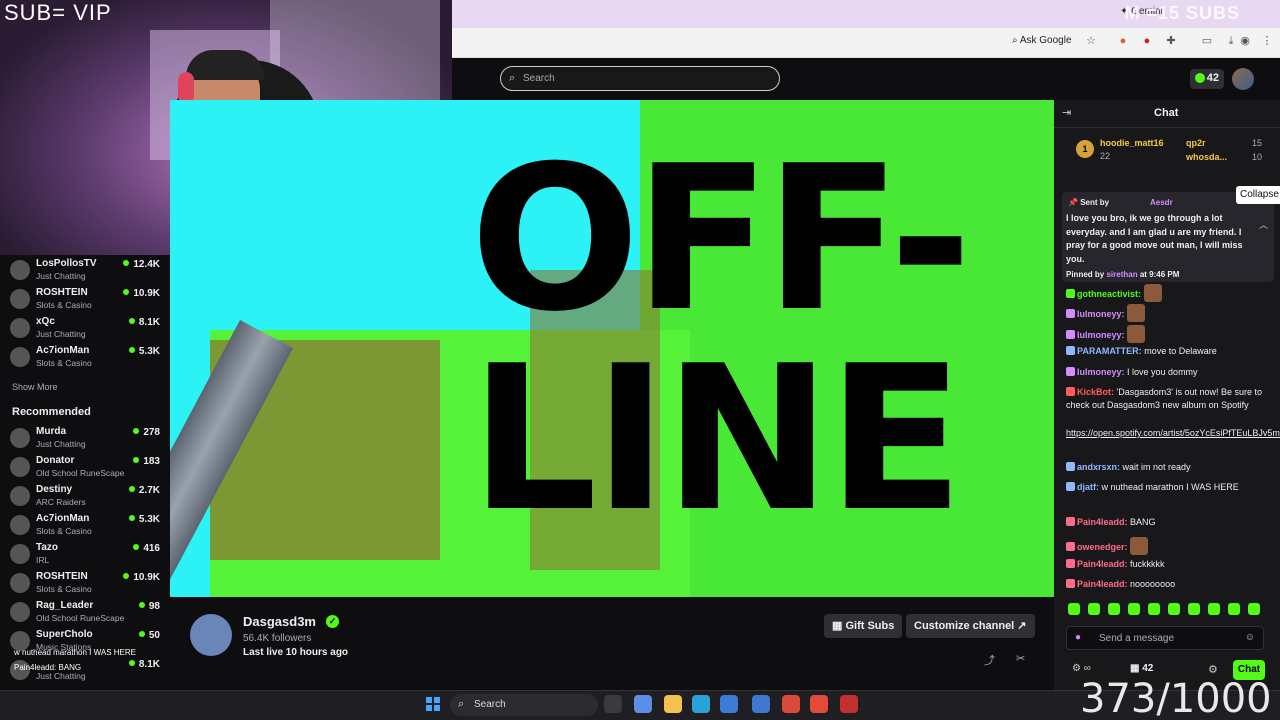 This screenshot has width=1280, height=720. What do you see at coordinates (1207, 79) in the screenshot?
I see `channel-points-button: 42` at bounding box center [1207, 79].